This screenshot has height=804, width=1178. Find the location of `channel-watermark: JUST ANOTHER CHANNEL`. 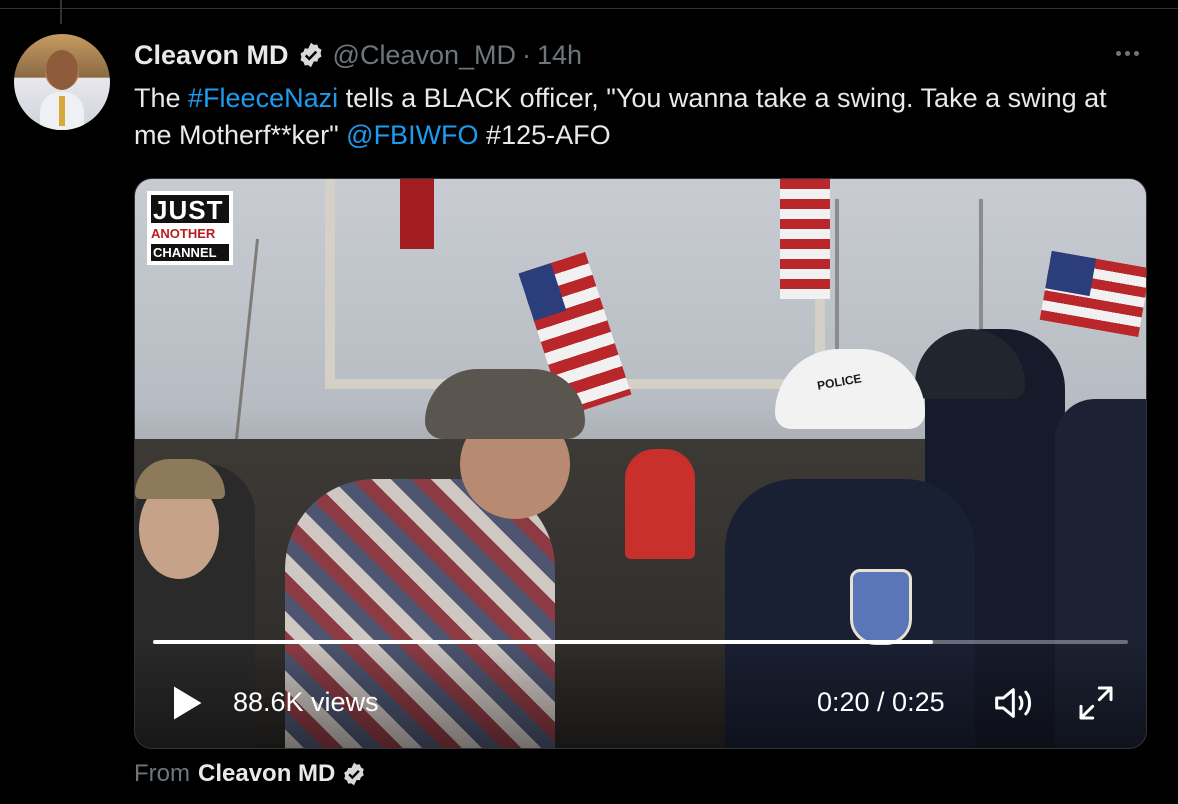

channel-watermark: JUST ANOTHER CHANNEL is located at coordinates (190, 228).